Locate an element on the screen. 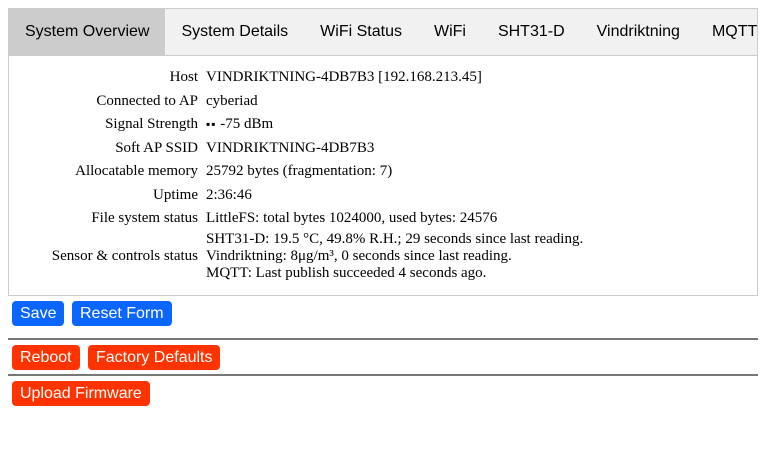 The image size is (766, 460). tab-vindriktning: Vindriktning is located at coordinates (638, 32).